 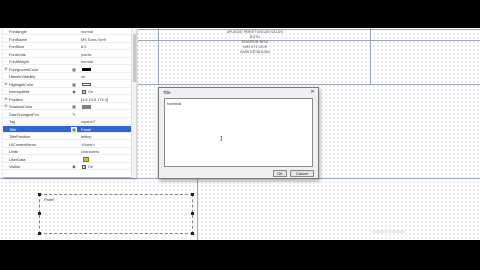 What do you see at coordinates (22, 77) in the screenshot?
I see `property-name: HandleVisibility` at bounding box center [22, 77].